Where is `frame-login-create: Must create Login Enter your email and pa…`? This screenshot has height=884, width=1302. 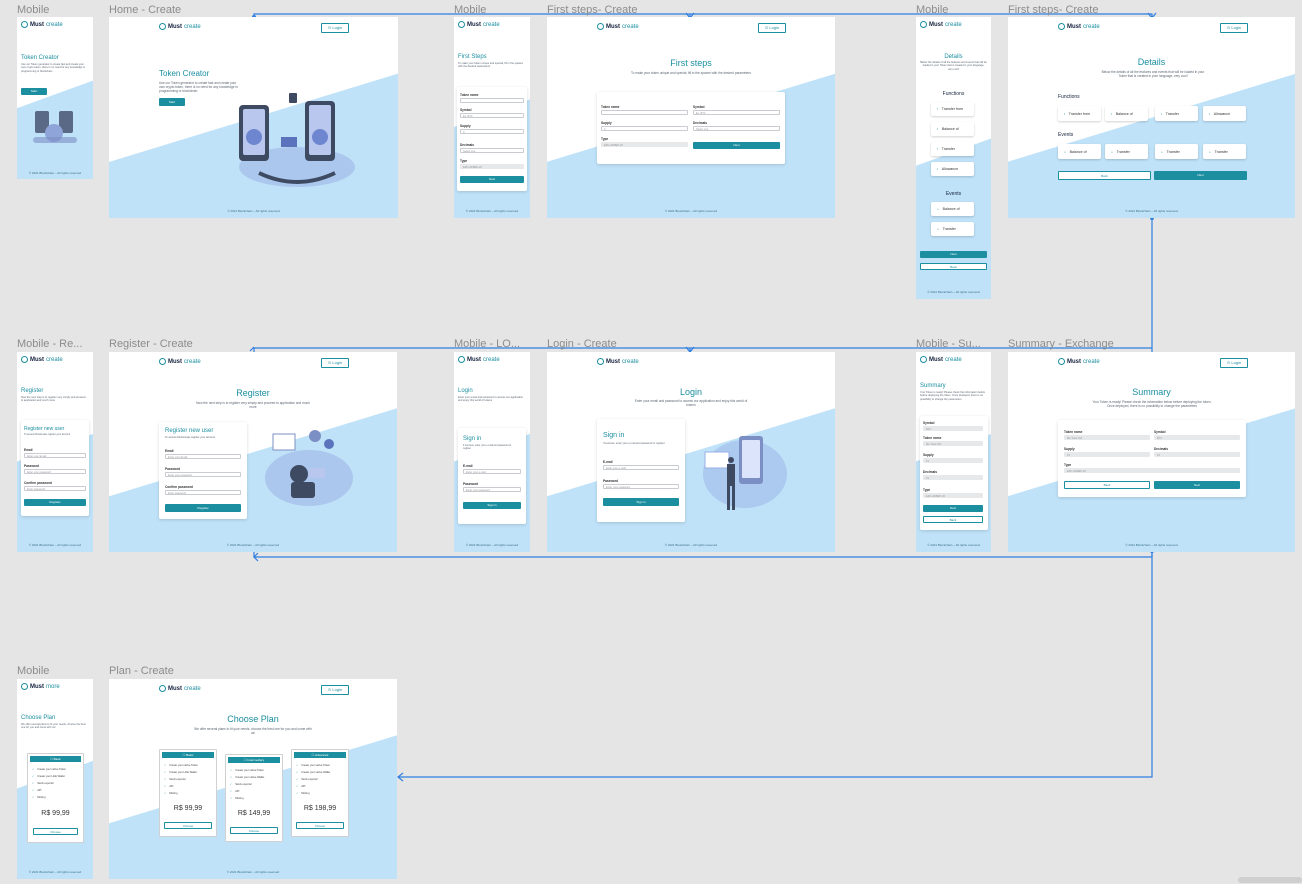 frame-login-create: Must create Login Enter your email and pa… is located at coordinates (691, 452).